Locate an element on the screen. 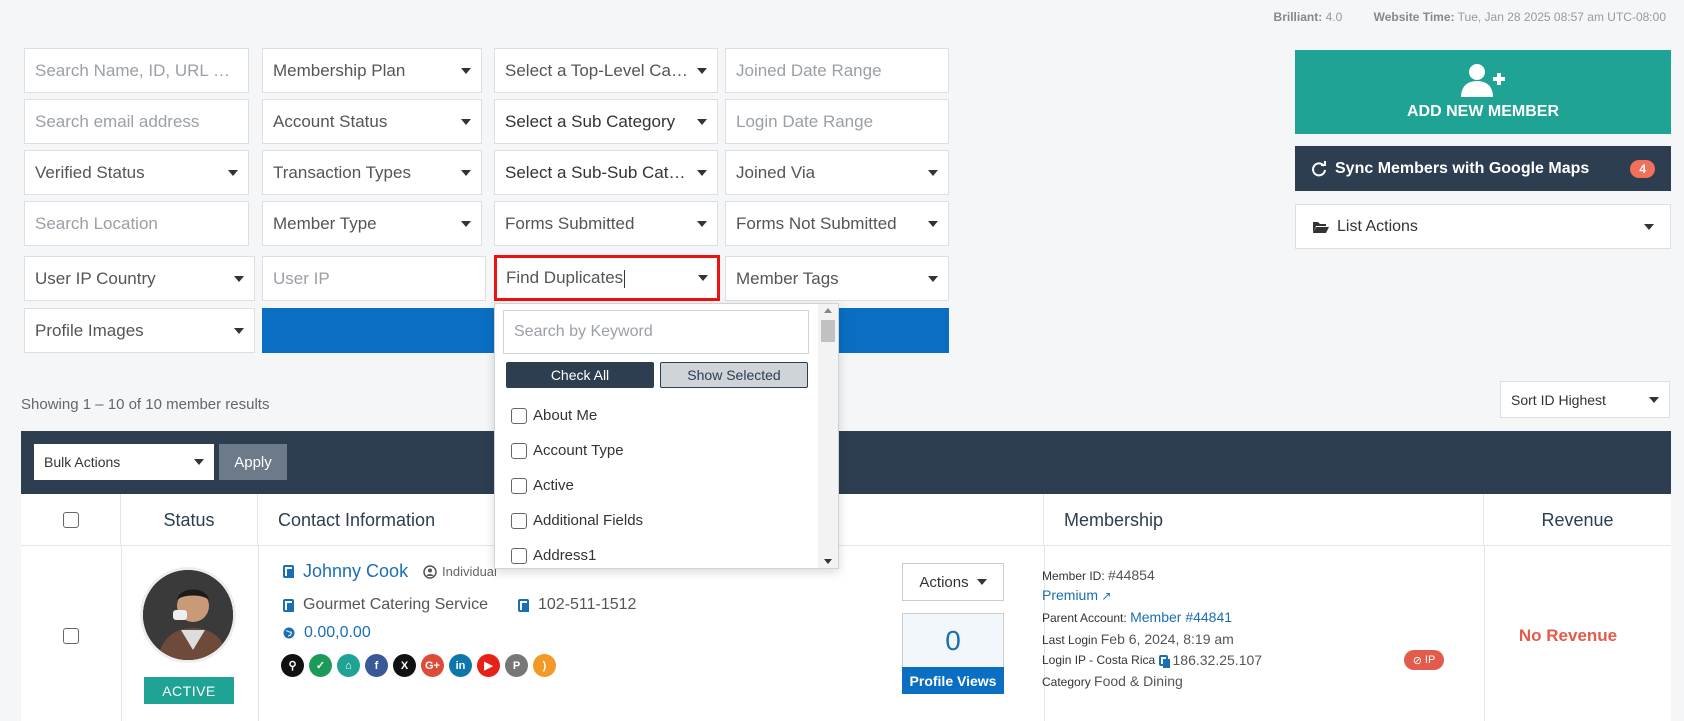  member-category: Category Food & Dining is located at coordinates (1112, 681).